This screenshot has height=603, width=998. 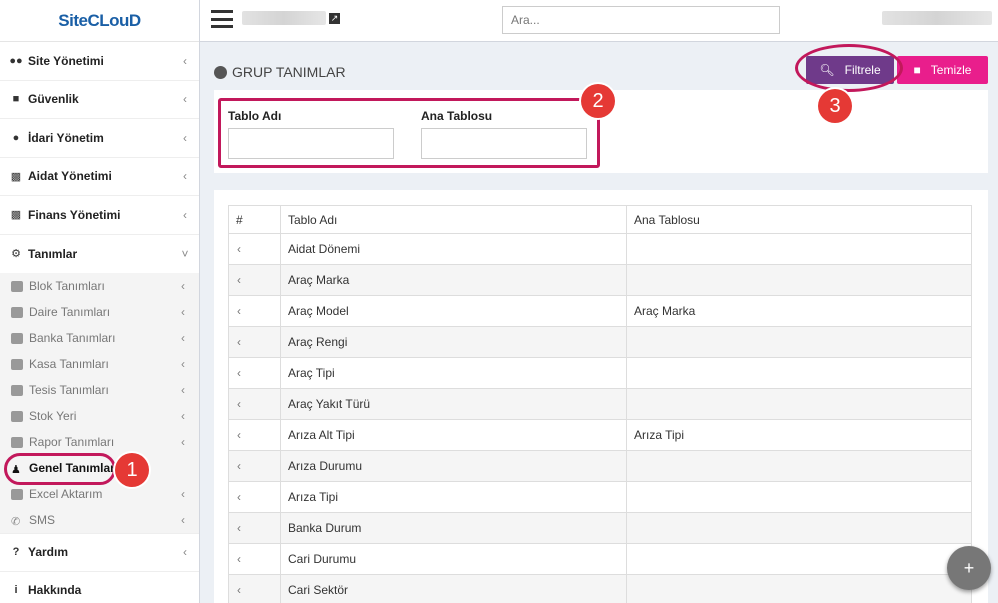 What do you see at coordinates (53, 416) in the screenshot?
I see `sidebar-subitem-label: Stok Yeri` at bounding box center [53, 416].